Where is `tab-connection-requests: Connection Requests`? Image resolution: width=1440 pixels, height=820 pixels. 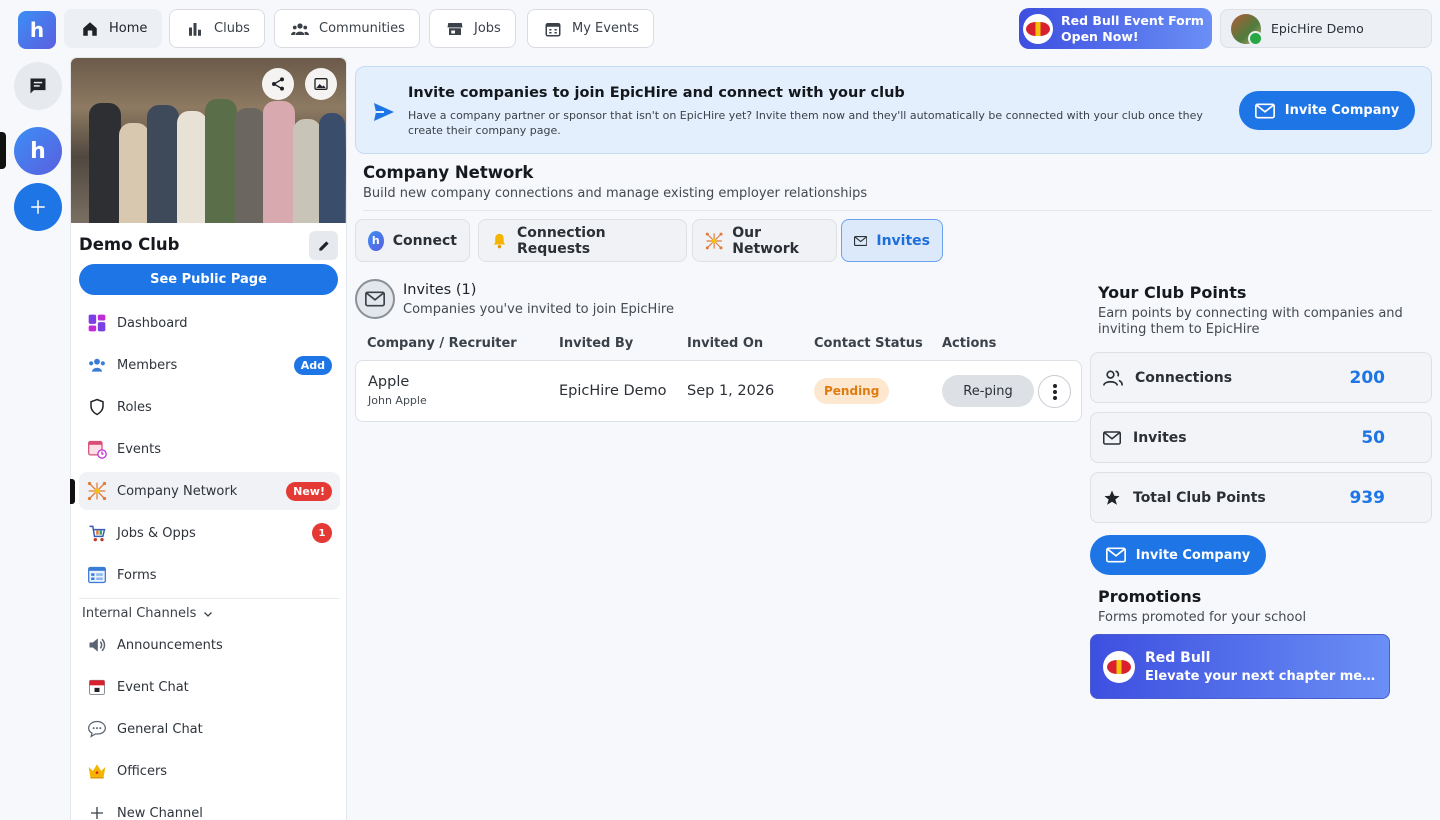 tab-connection-requests: Connection Requests is located at coordinates (582, 240).